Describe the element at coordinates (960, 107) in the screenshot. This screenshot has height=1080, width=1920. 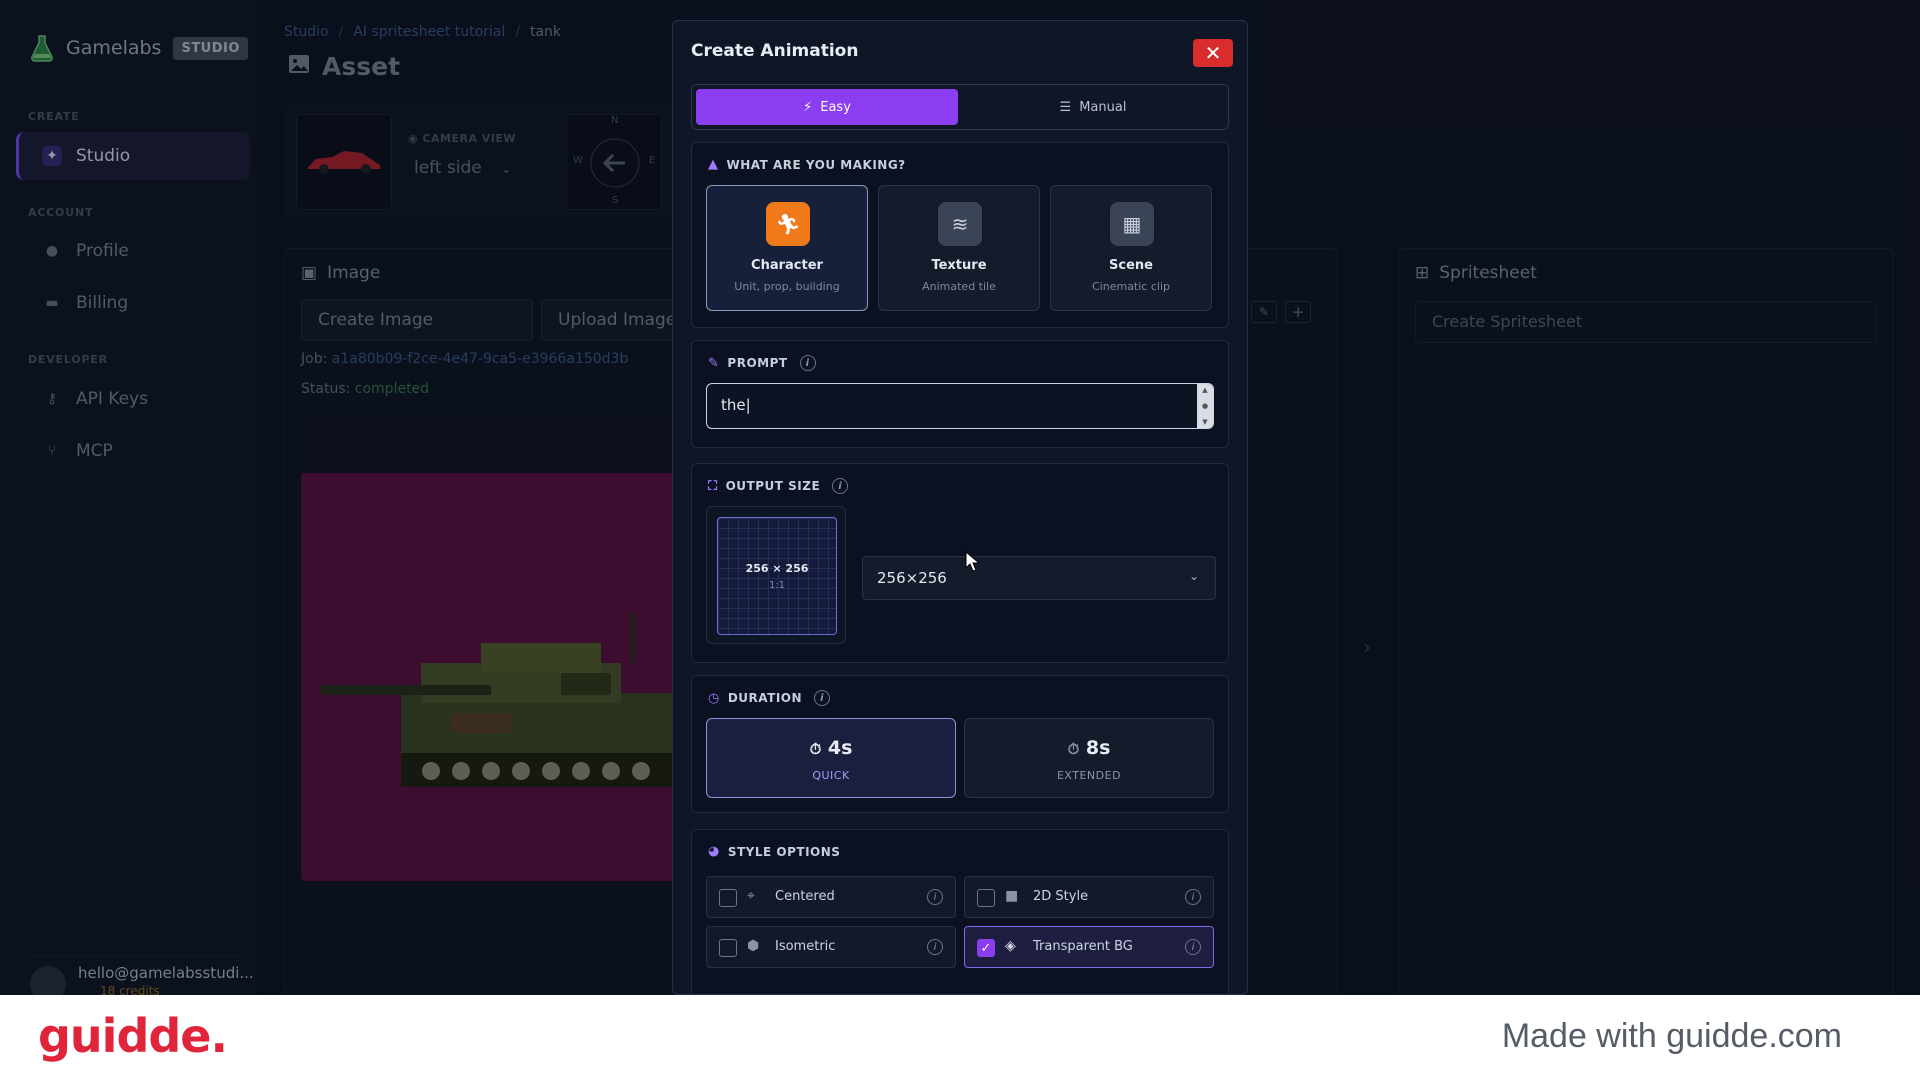
I see `mode-toggle: ⚡ Easy ☰ Manual` at that location.